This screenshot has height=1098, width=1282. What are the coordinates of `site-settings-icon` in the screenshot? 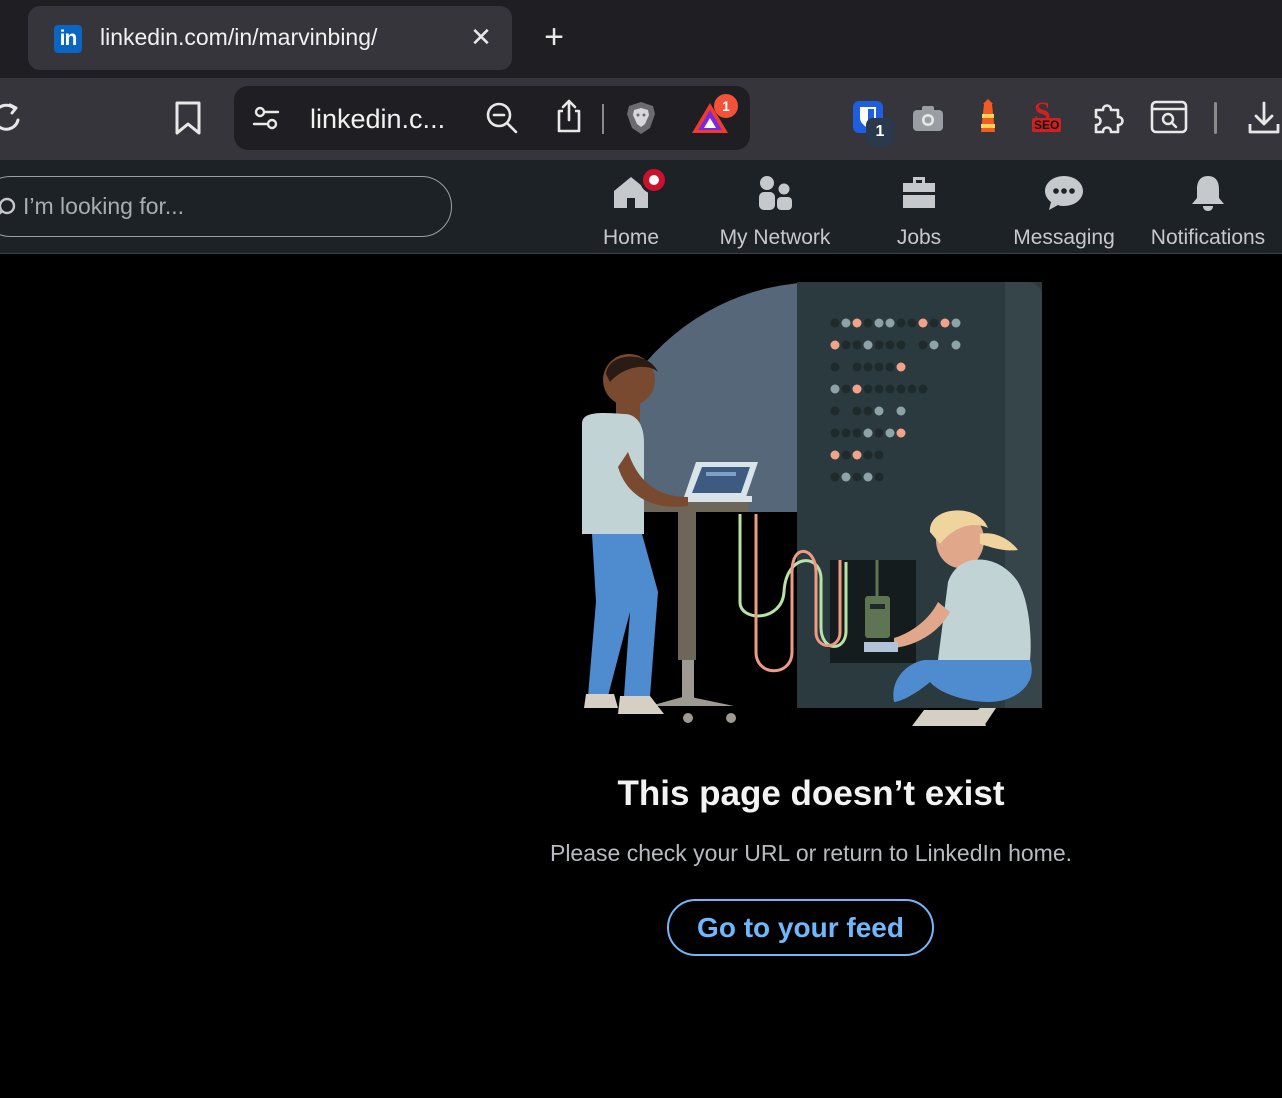 It's located at (266, 118).